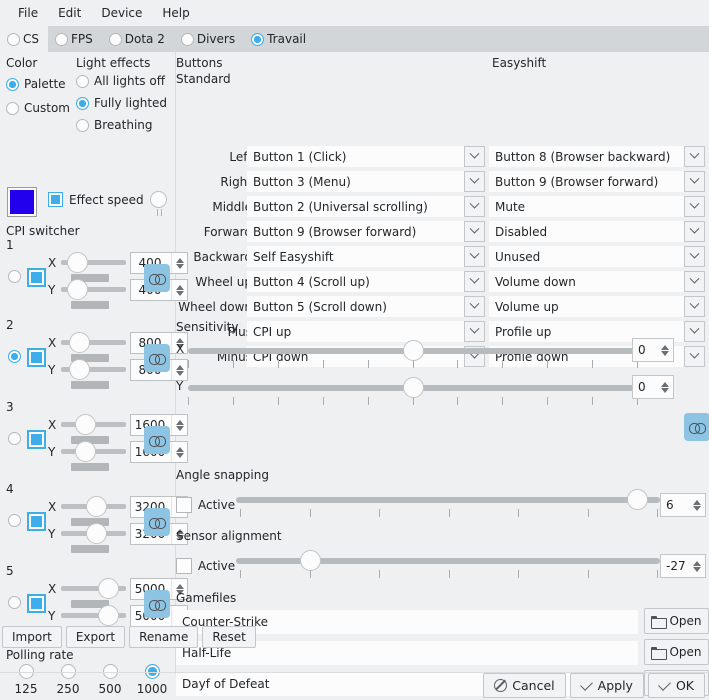 Image resolution: width=709 pixels, height=700 pixels. What do you see at coordinates (683, 566) in the screenshot?
I see `sensor-alignment-spinbox: -27` at bounding box center [683, 566].